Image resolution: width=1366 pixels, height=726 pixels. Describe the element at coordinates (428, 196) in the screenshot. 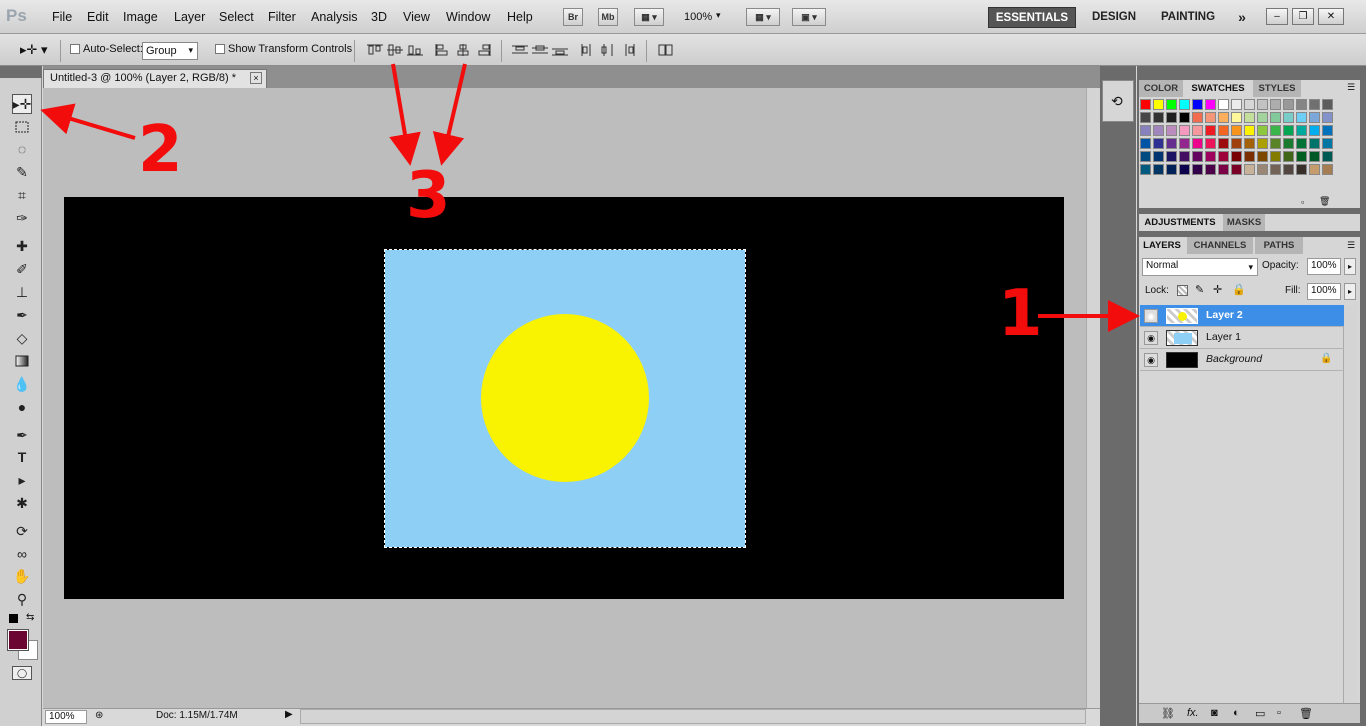

I see `annotation-number-3: 3` at that location.